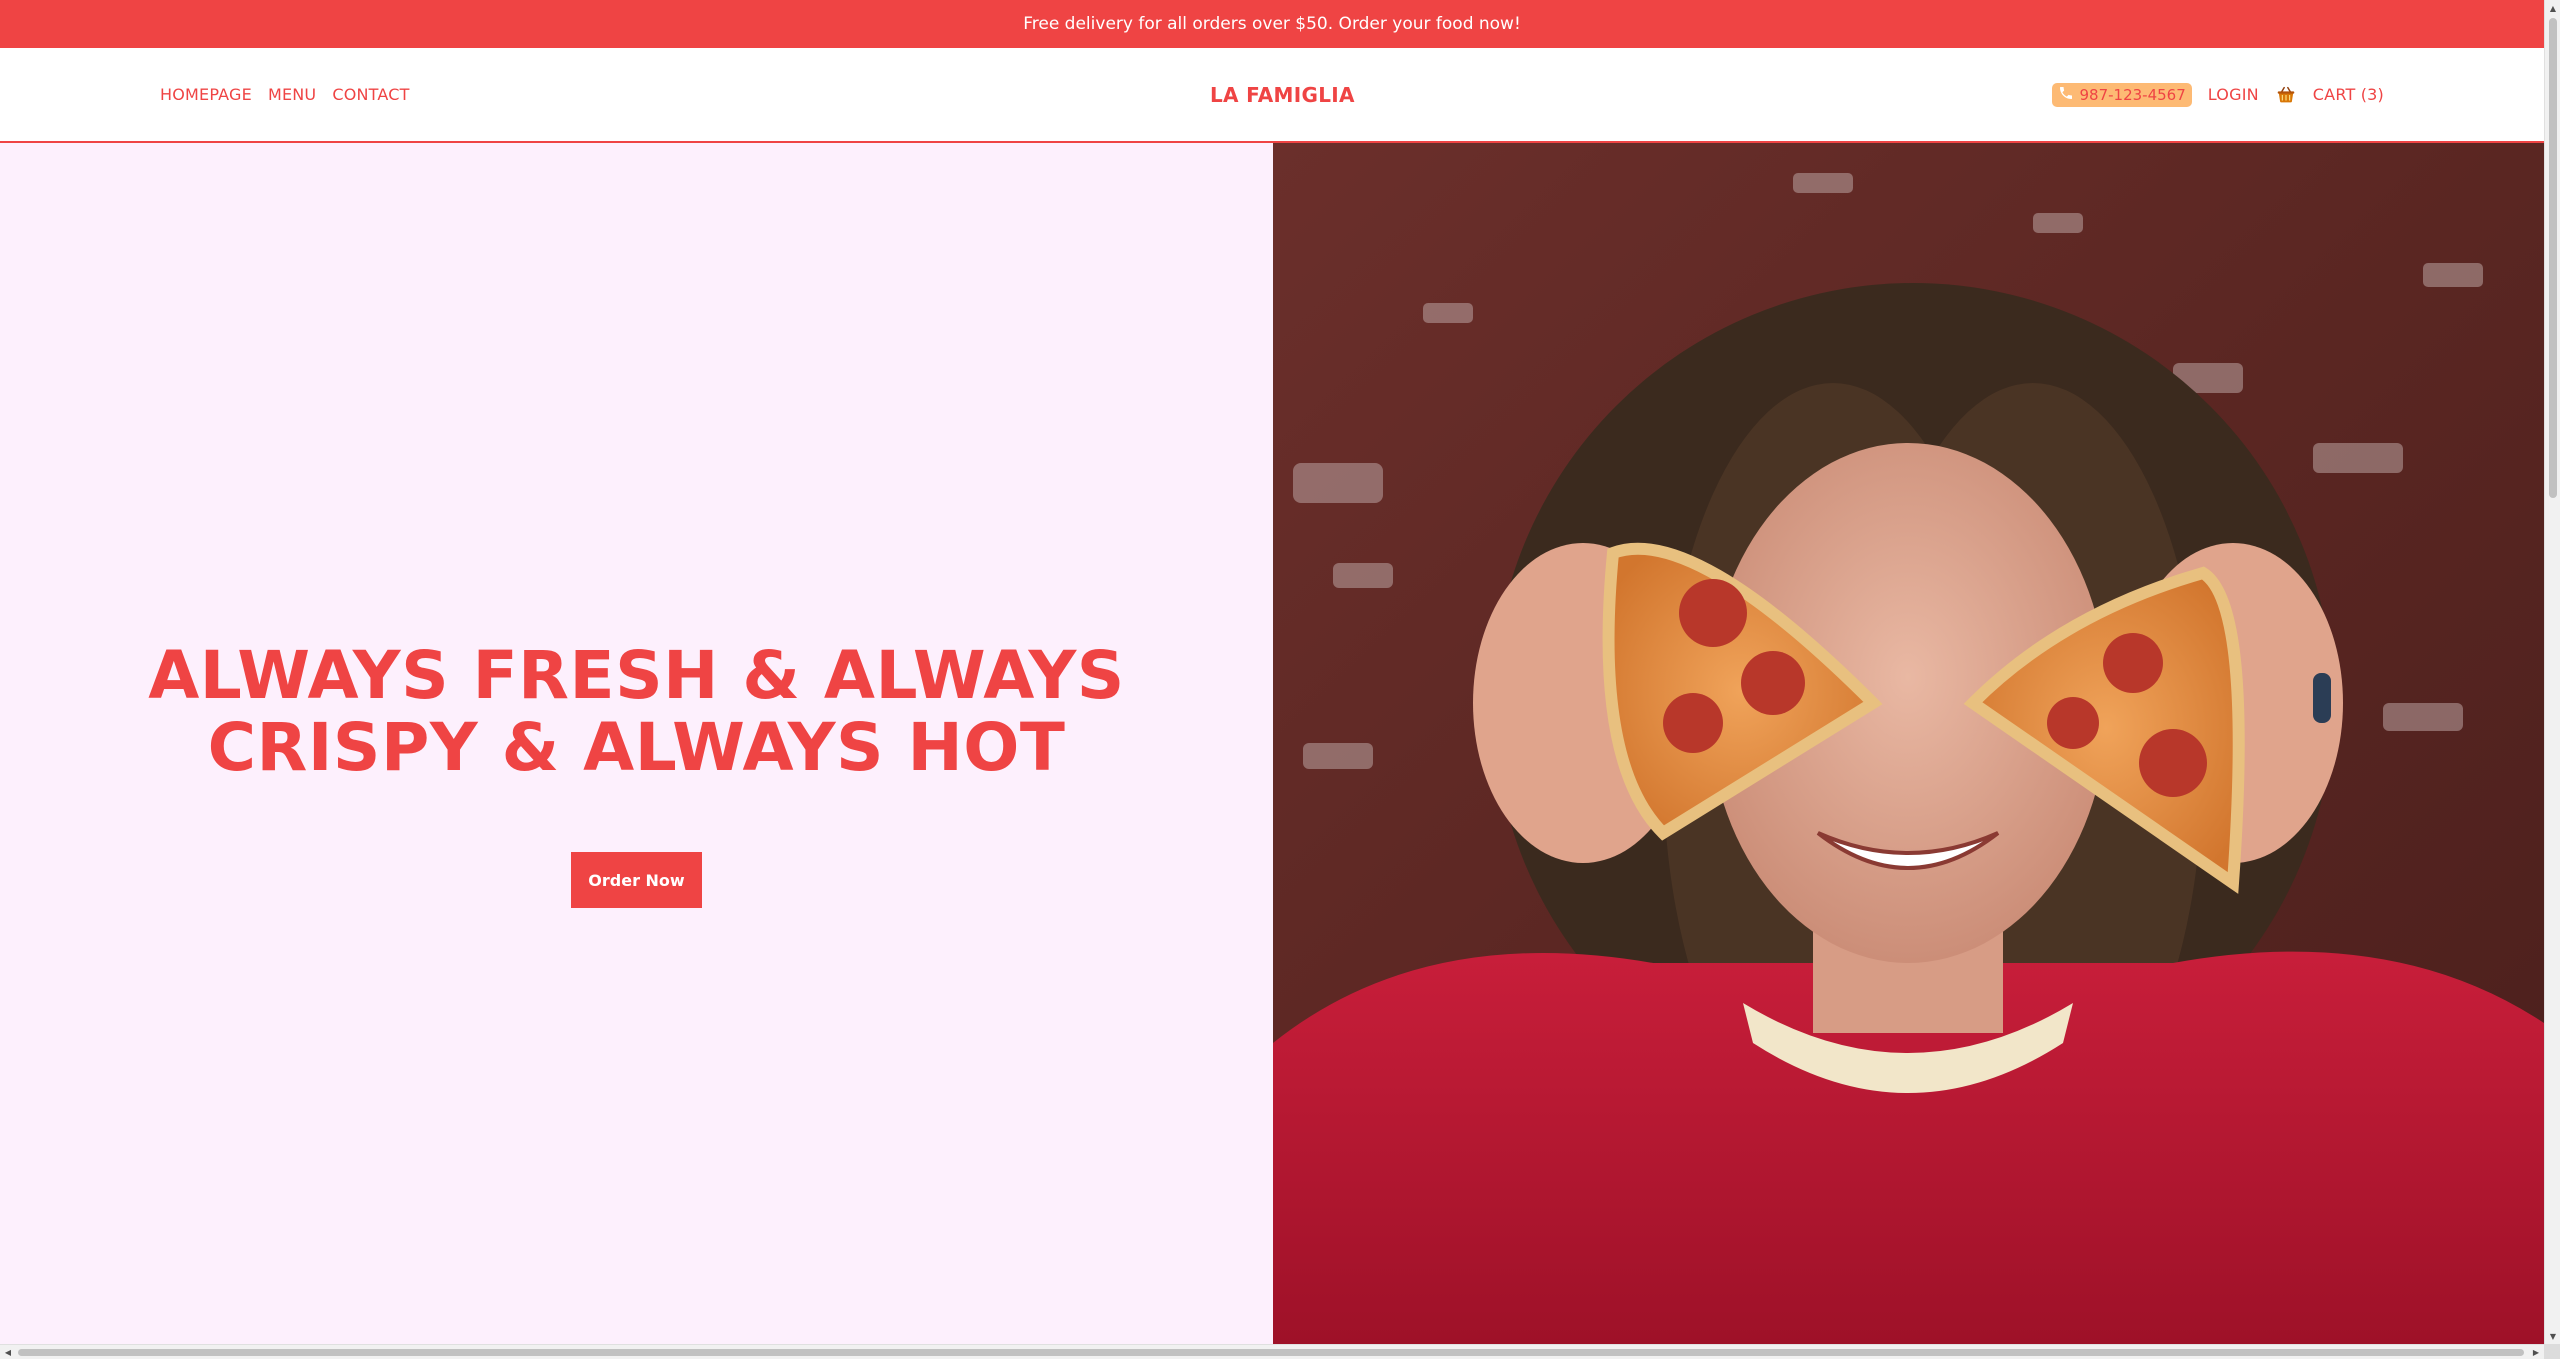  What do you see at coordinates (370, 94) in the screenshot?
I see `nav-link-contact: CONTACT` at bounding box center [370, 94].